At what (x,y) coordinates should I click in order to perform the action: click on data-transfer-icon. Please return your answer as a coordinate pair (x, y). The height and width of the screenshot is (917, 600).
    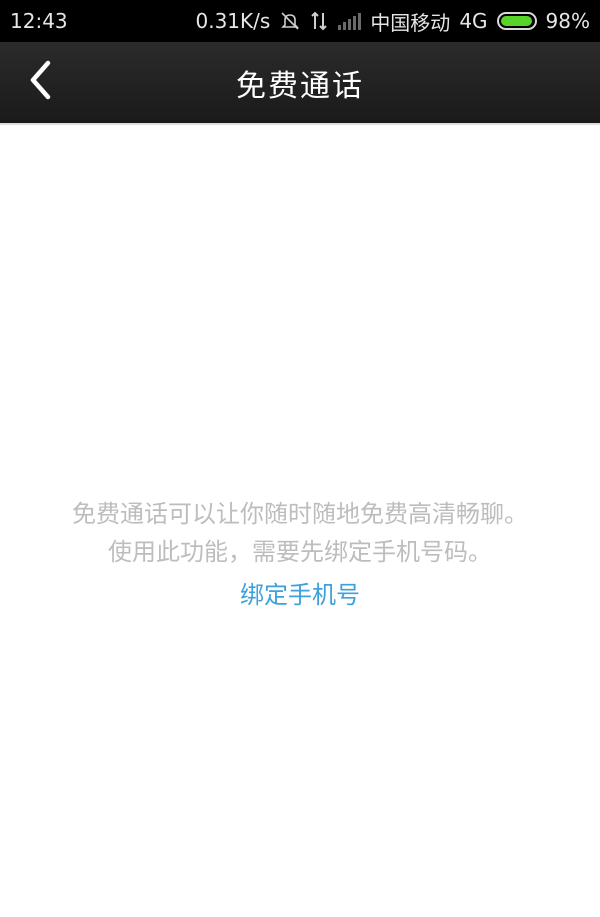
    Looking at the image, I should click on (319, 21).